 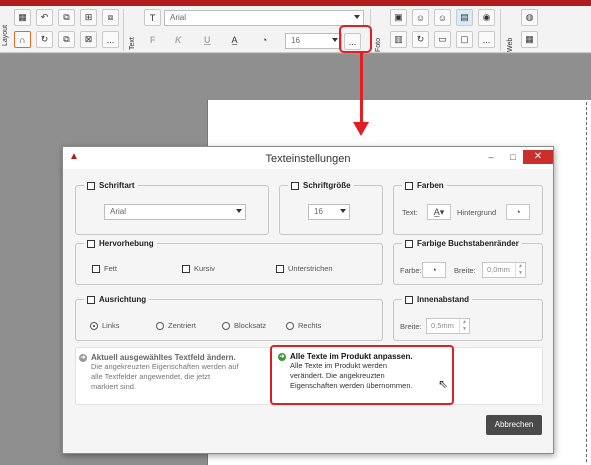 I want to click on option-all-desc-2: verändert. Die angekreuzten, so click(x=337, y=375).